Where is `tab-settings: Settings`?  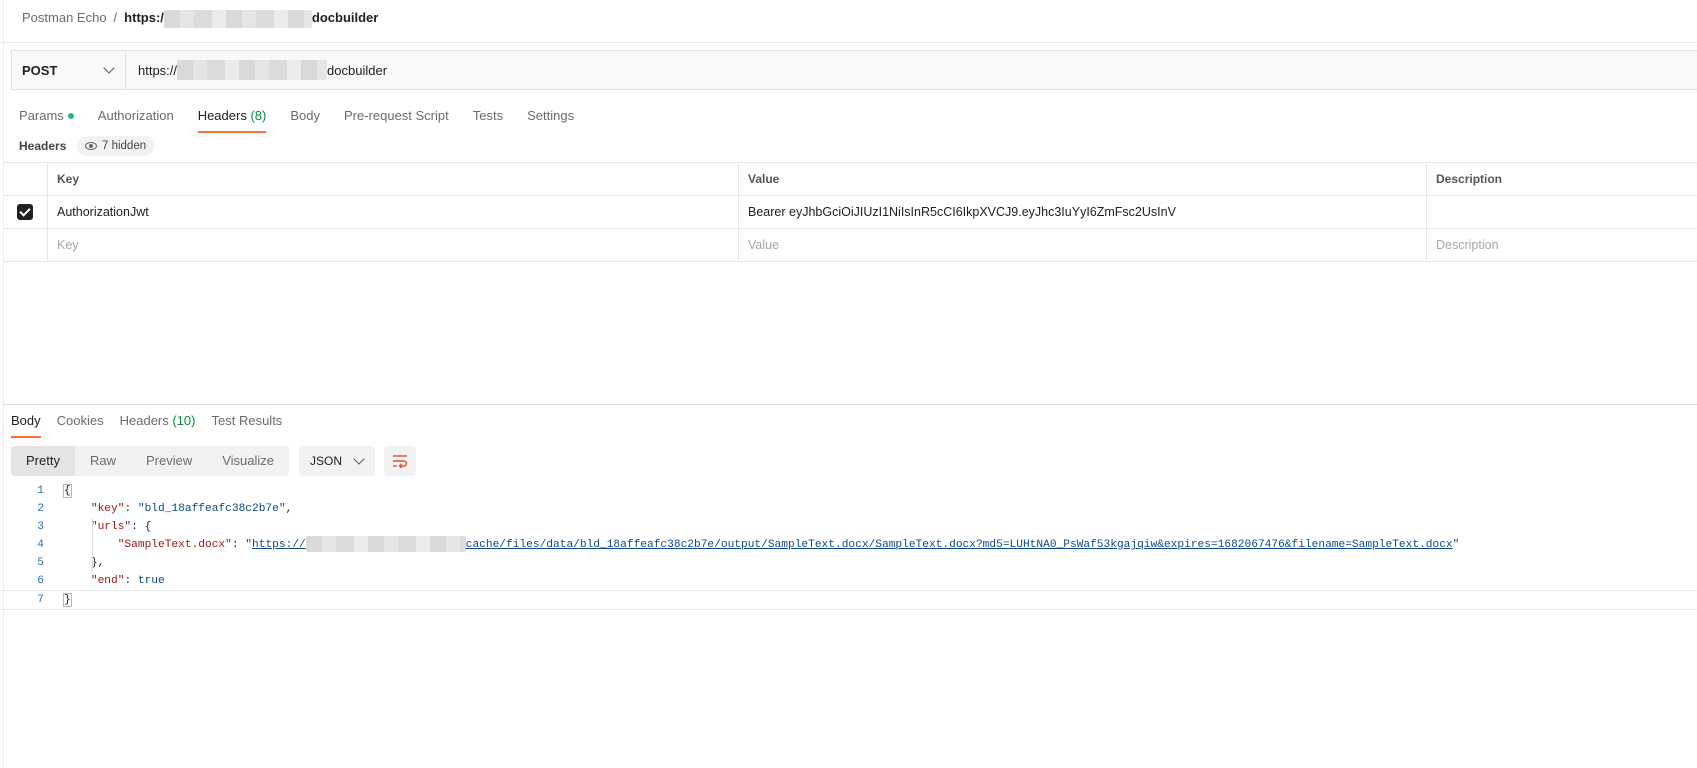
tab-settings: Settings is located at coordinates (550, 116).